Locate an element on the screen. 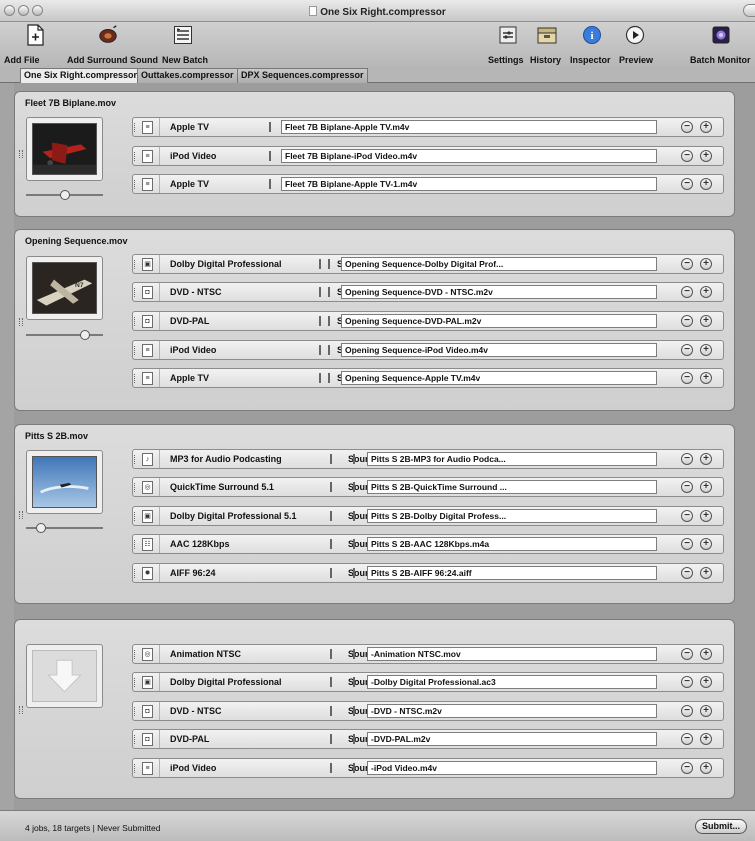 This screenshot has height=841, width=755. target-setting-name: QuickTime Surround 5.1 is located at coordinates (222, 487).